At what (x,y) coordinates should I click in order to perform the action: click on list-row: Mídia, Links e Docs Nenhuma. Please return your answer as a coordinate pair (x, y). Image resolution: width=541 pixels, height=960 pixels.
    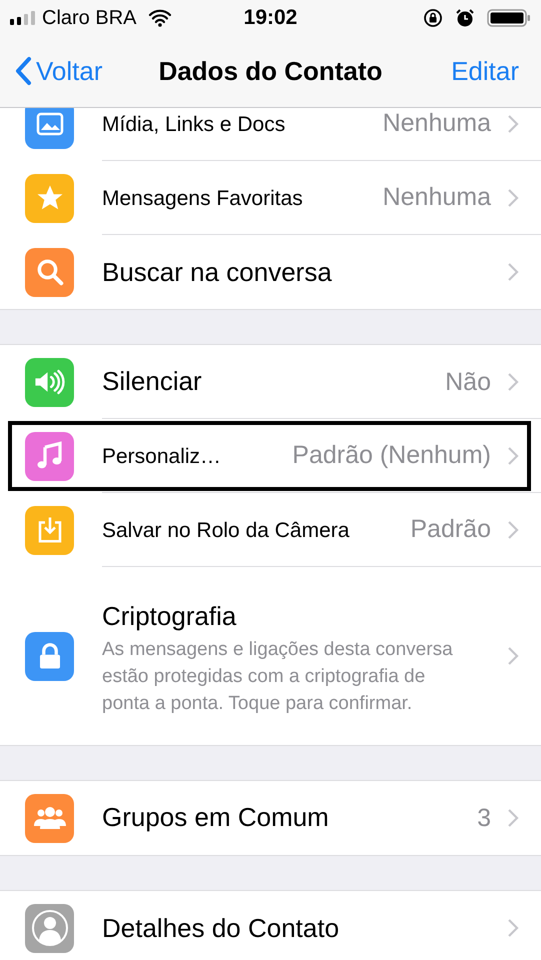
    Looking at the image, I should click on (270, 134).